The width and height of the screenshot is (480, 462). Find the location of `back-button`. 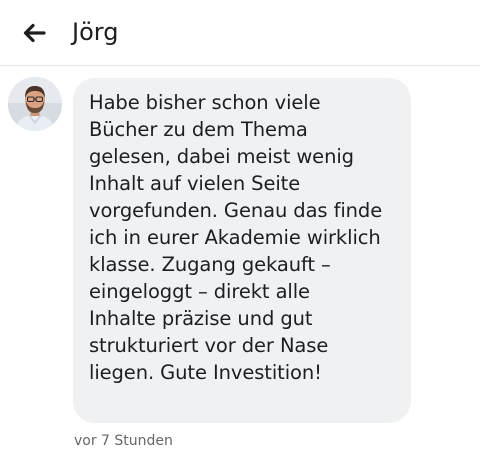

back-button is located at coordinates (34, 33).